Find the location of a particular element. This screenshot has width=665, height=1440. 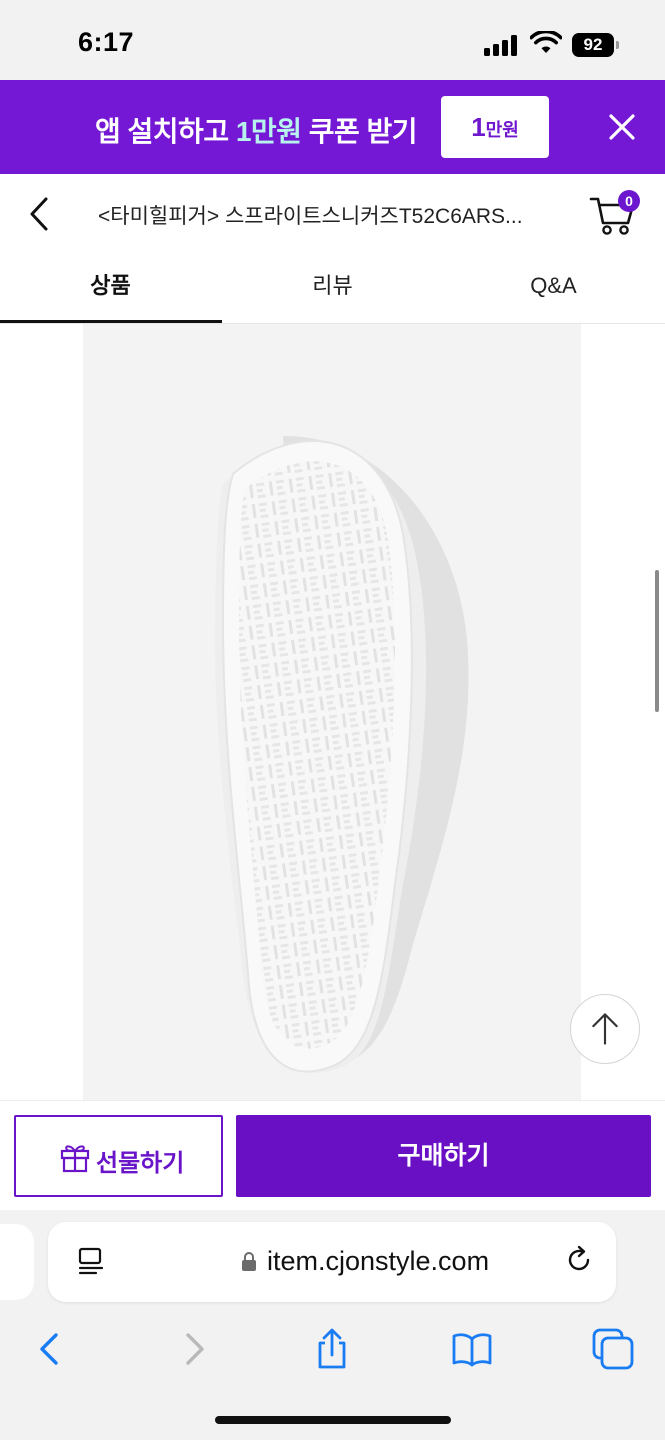

arrow-up-icon is located at coordinates (605, 1029).